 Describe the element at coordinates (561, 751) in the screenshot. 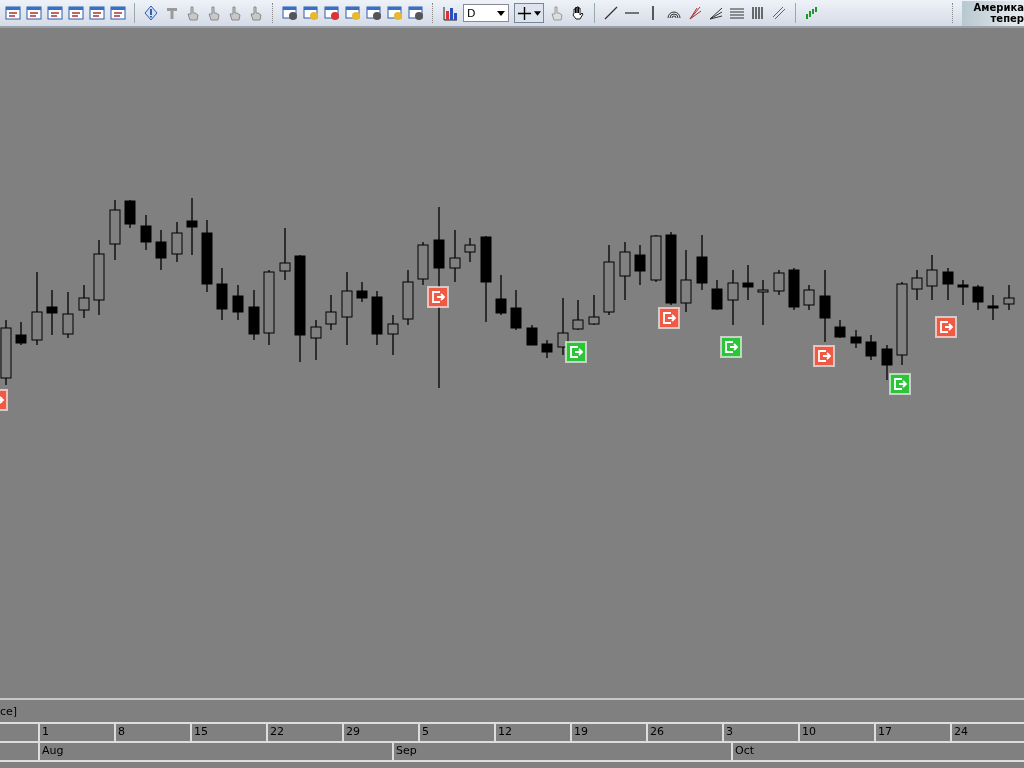

I see `month-label: Sep` at that location.